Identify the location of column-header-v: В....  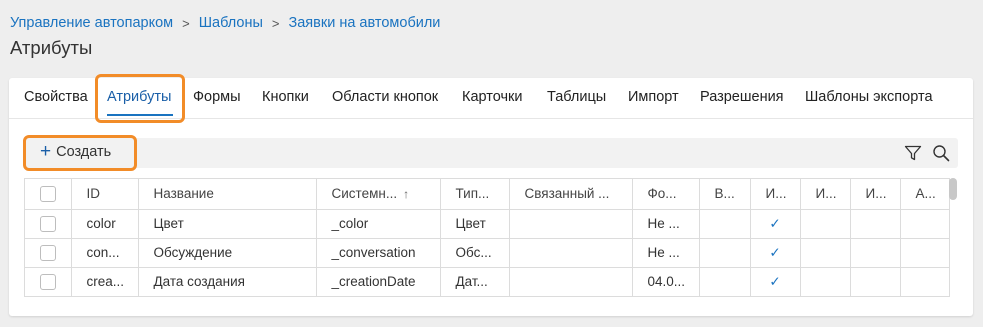
(725, 194).